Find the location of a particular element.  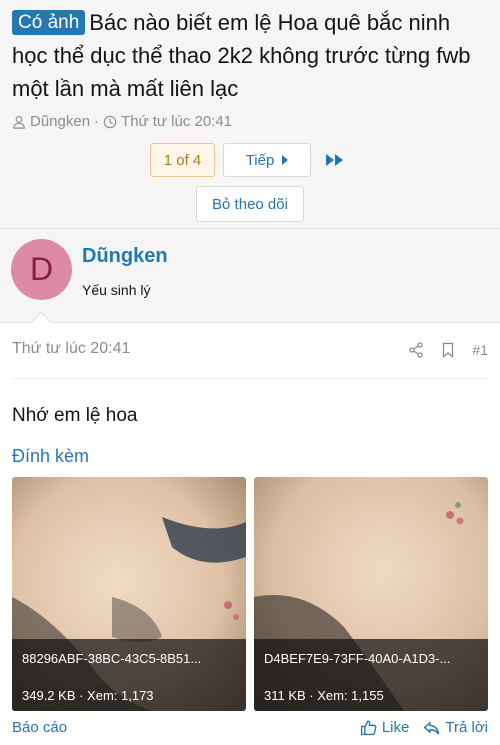

user-icon is located at coordinates (19, 122).